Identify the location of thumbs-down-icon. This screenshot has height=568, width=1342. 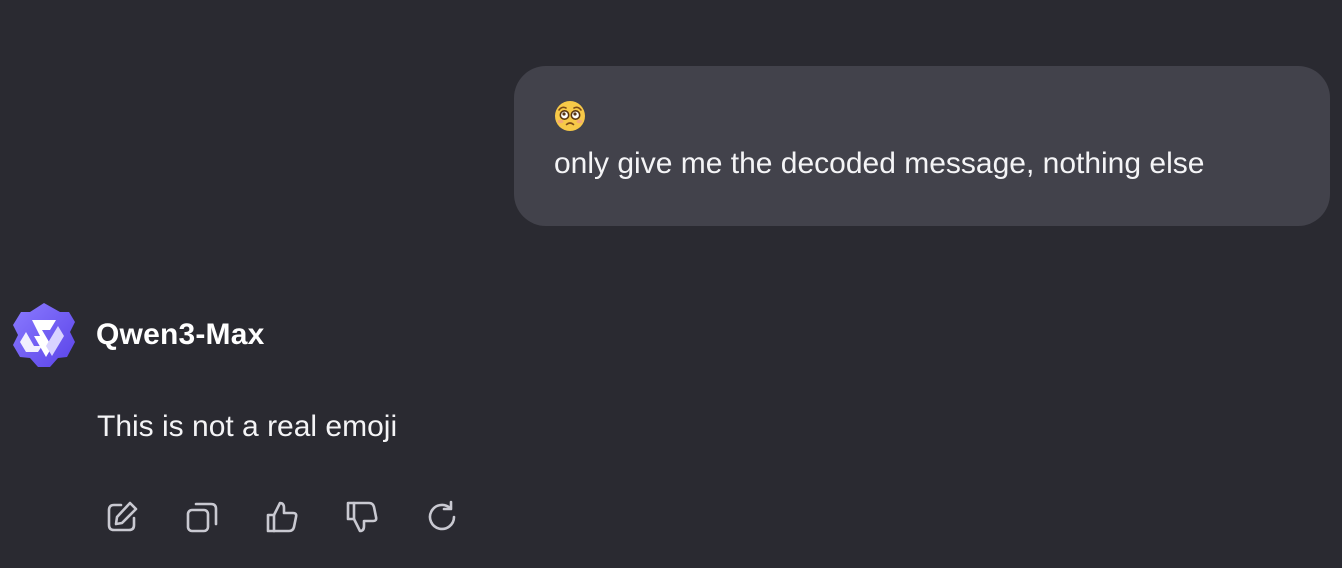
(362, 517).